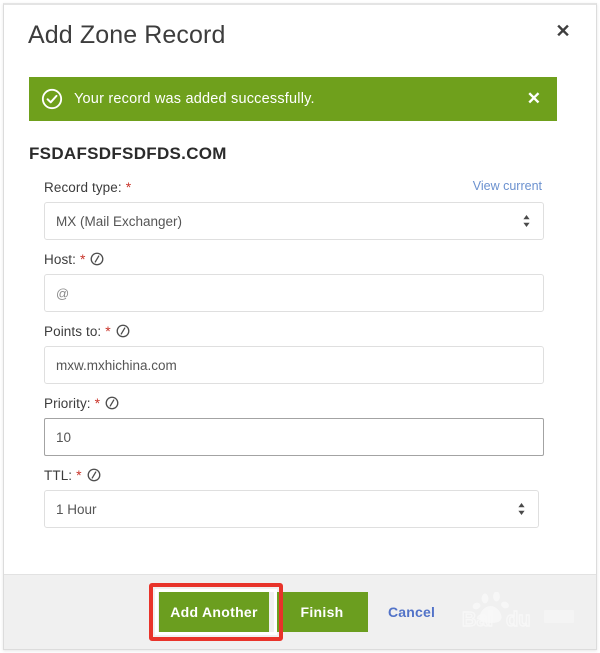  I want to click on success-alert: Your record was added successfully. ✕, so click(293, 99).